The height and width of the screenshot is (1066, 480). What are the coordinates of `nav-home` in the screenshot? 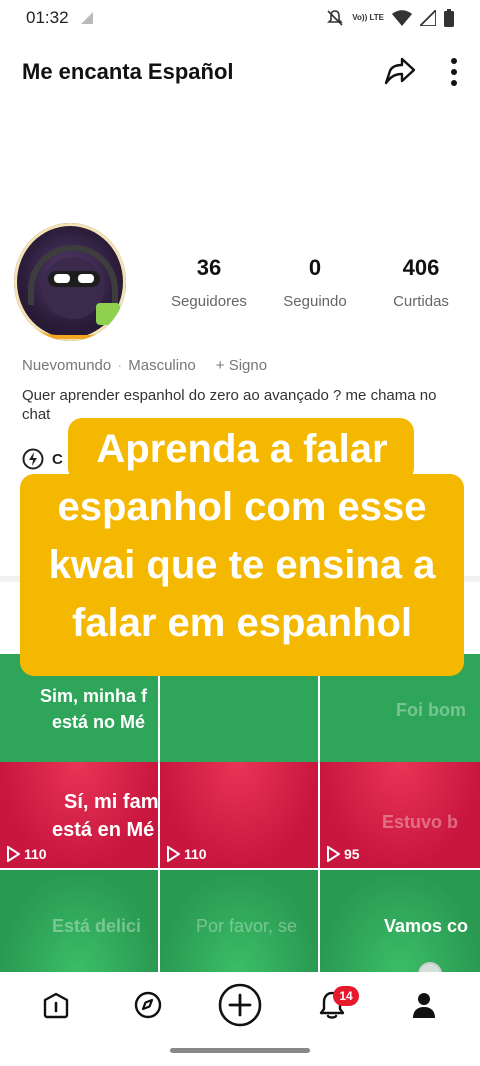 It's located at (56, 1005).